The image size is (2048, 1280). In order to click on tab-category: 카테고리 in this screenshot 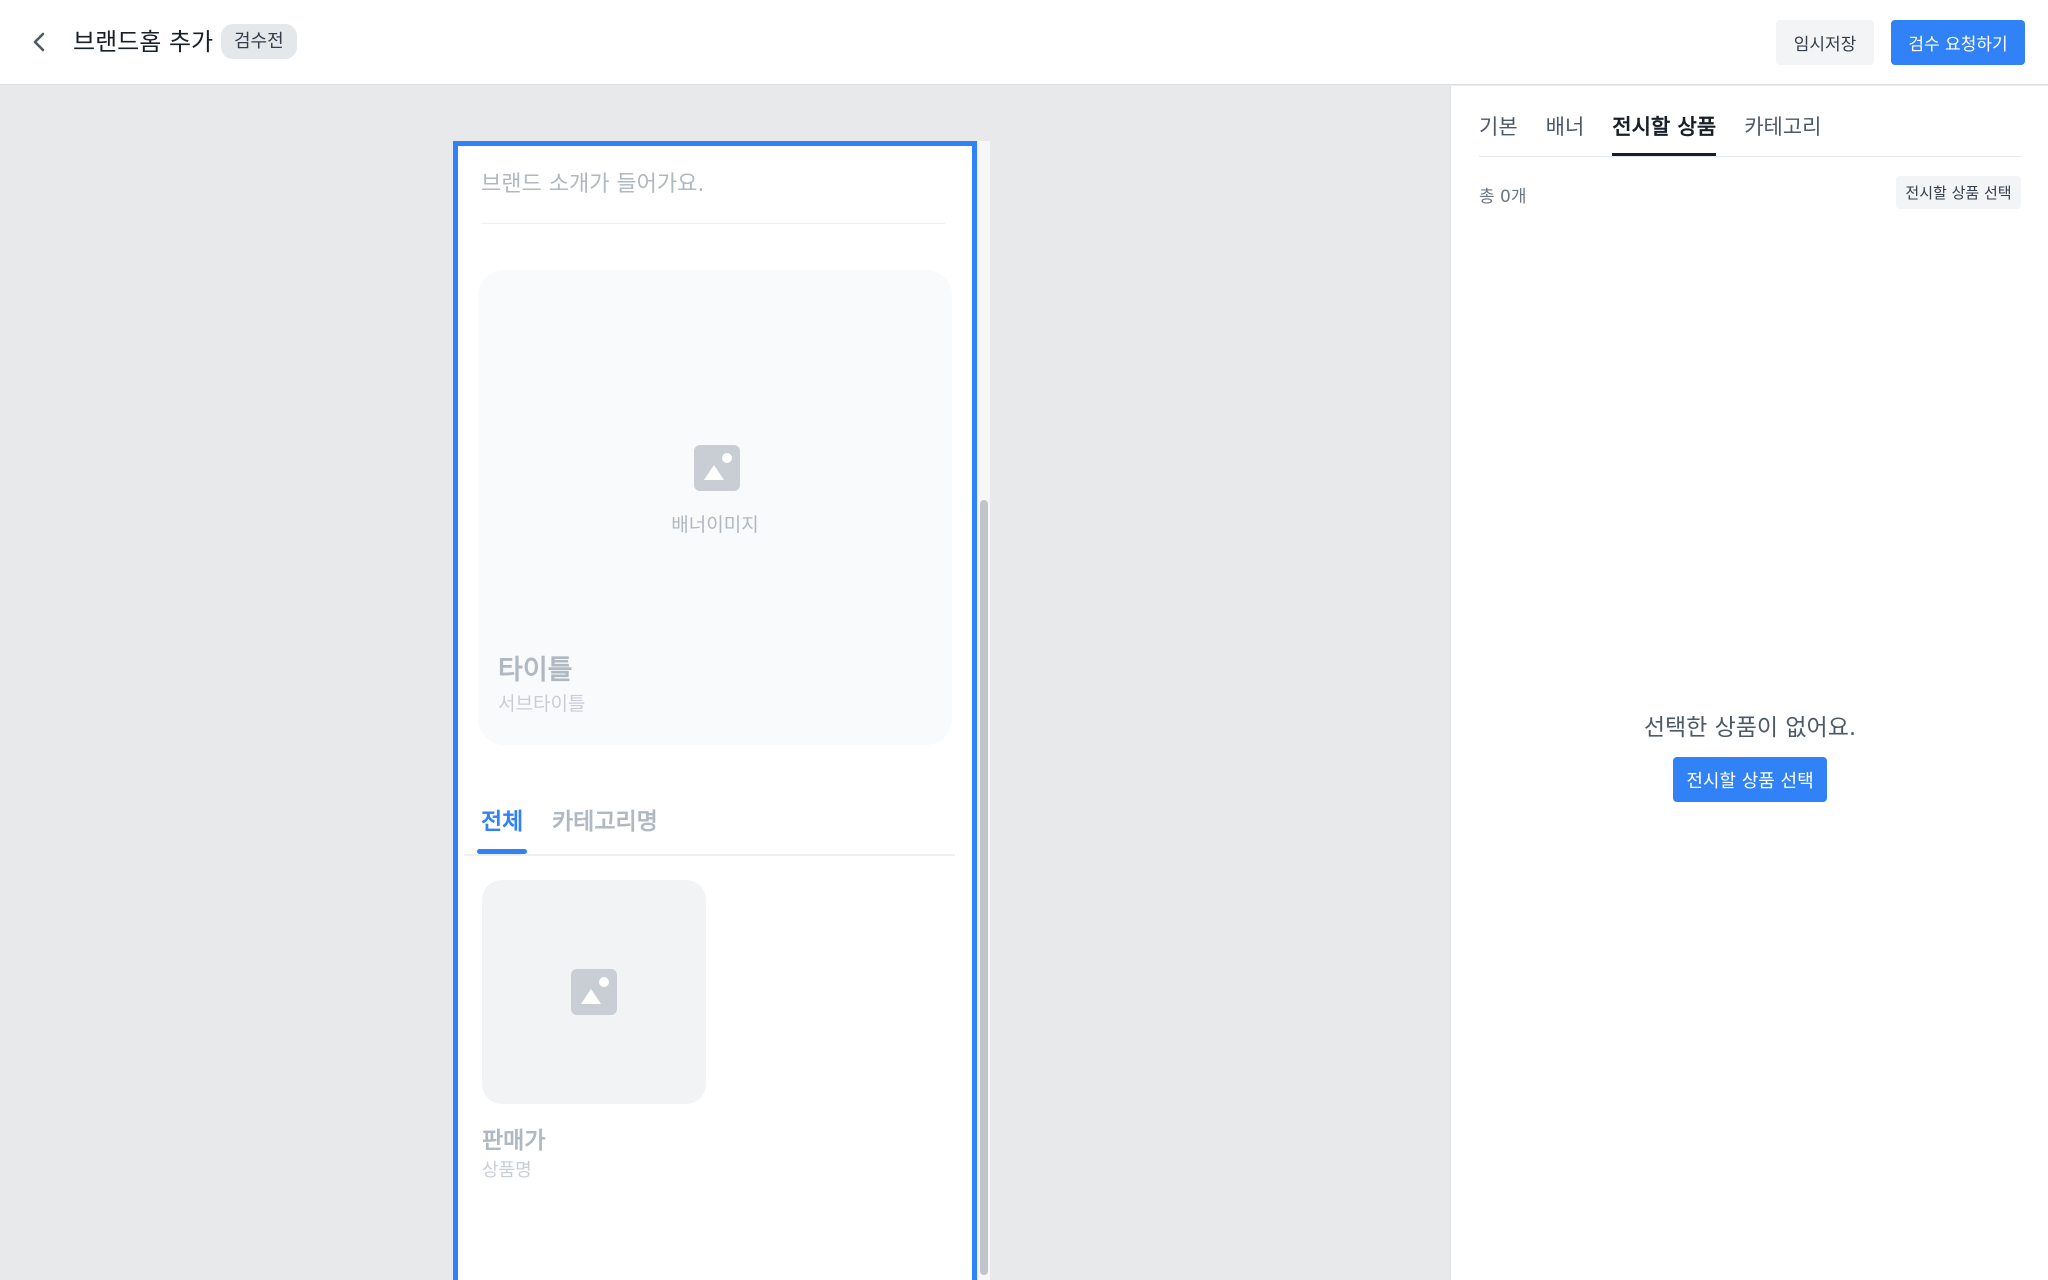, I will do `click(1782, 134)`.